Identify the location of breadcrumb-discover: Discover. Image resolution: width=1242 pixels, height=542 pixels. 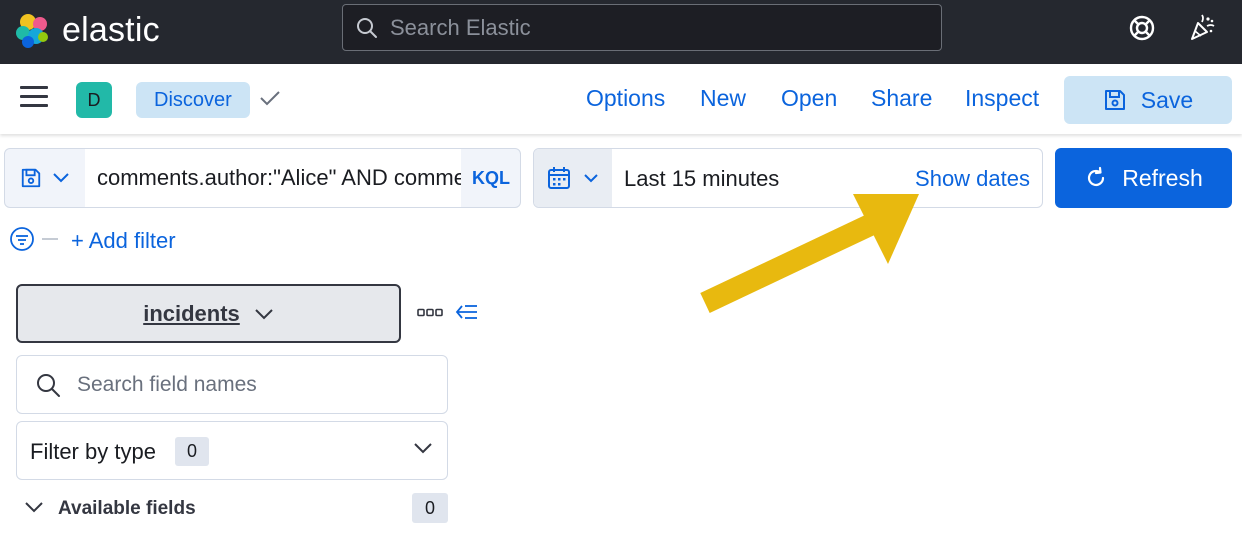
(193, 100).